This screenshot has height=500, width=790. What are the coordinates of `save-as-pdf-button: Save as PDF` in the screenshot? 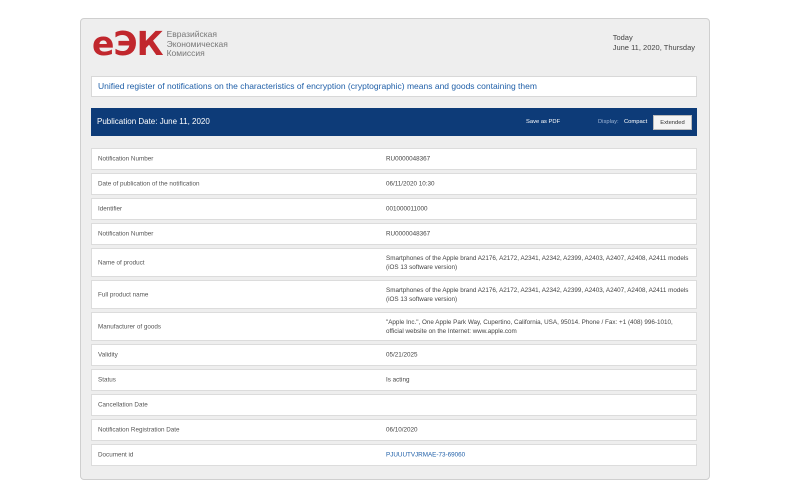 It's located at (543, 122).